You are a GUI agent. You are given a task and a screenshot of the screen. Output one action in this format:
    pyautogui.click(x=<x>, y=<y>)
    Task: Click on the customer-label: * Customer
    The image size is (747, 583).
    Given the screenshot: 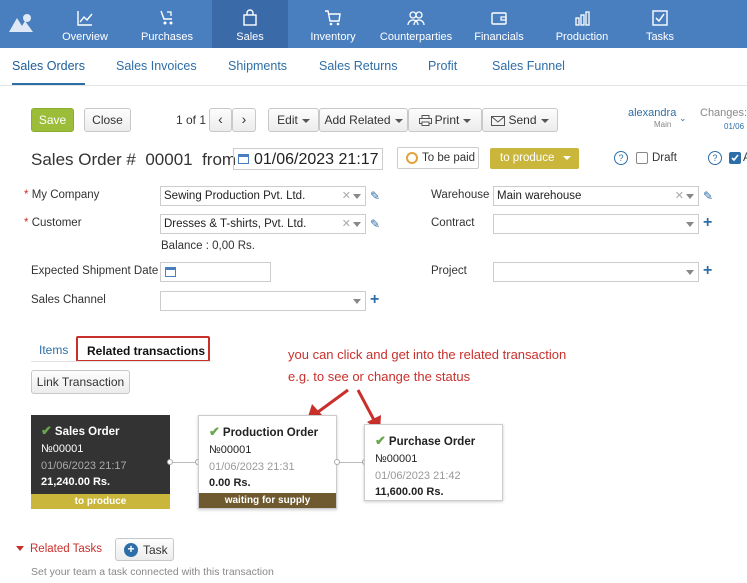 What is the action you would take?
    pyautogui.click(x=53, y=223)
    